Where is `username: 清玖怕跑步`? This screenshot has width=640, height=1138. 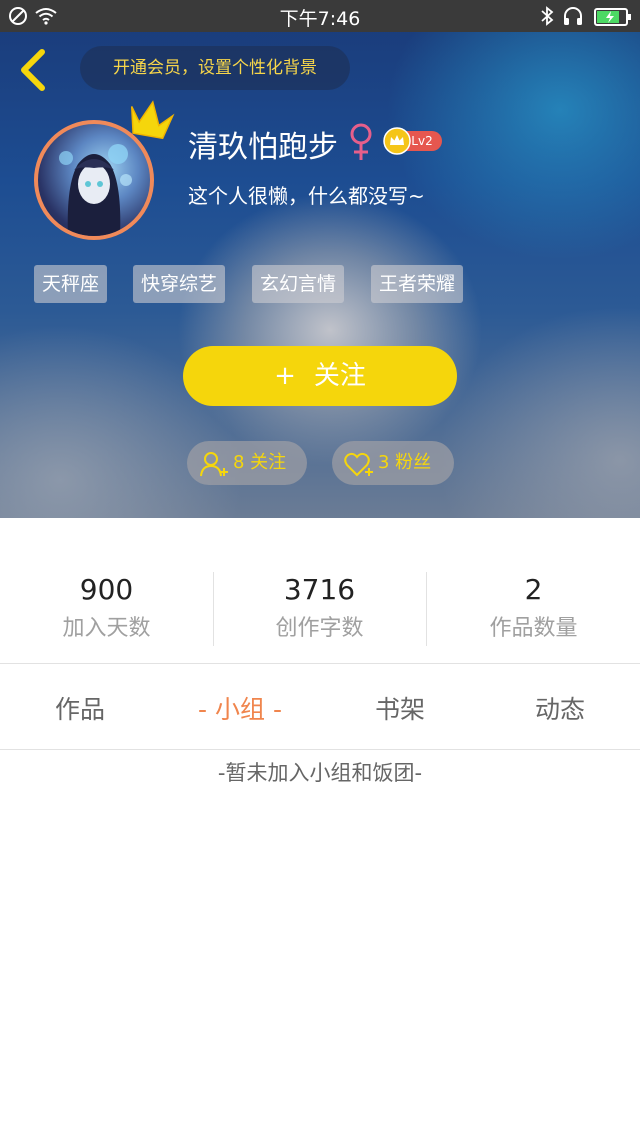 username: 清玖怕跑步 is located at coordinates (263, 147).